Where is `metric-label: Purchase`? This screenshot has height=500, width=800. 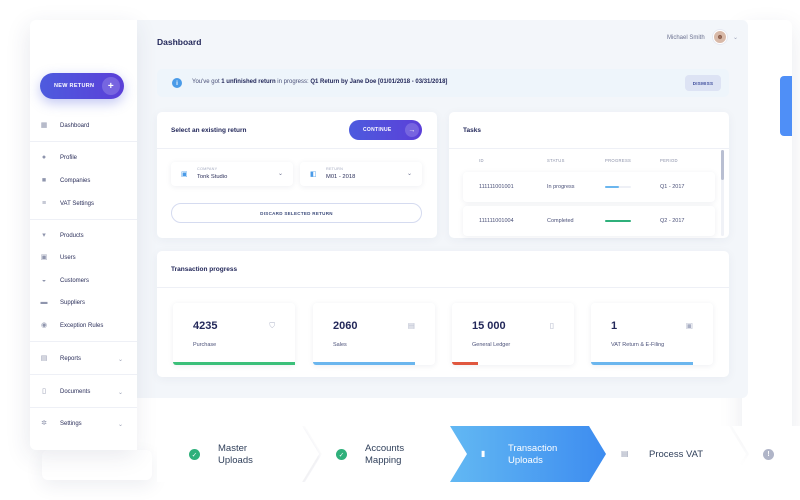
metric-label: Purchase is located at coordinates (205, 345).